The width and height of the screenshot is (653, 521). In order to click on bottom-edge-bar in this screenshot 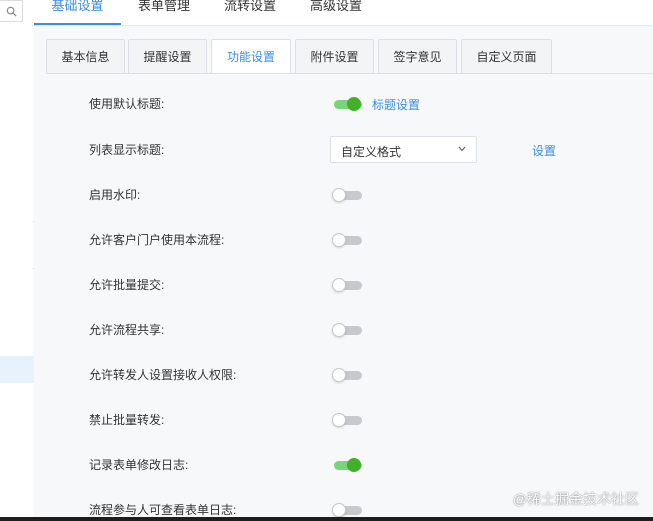, I will do `click(326, 519)`.